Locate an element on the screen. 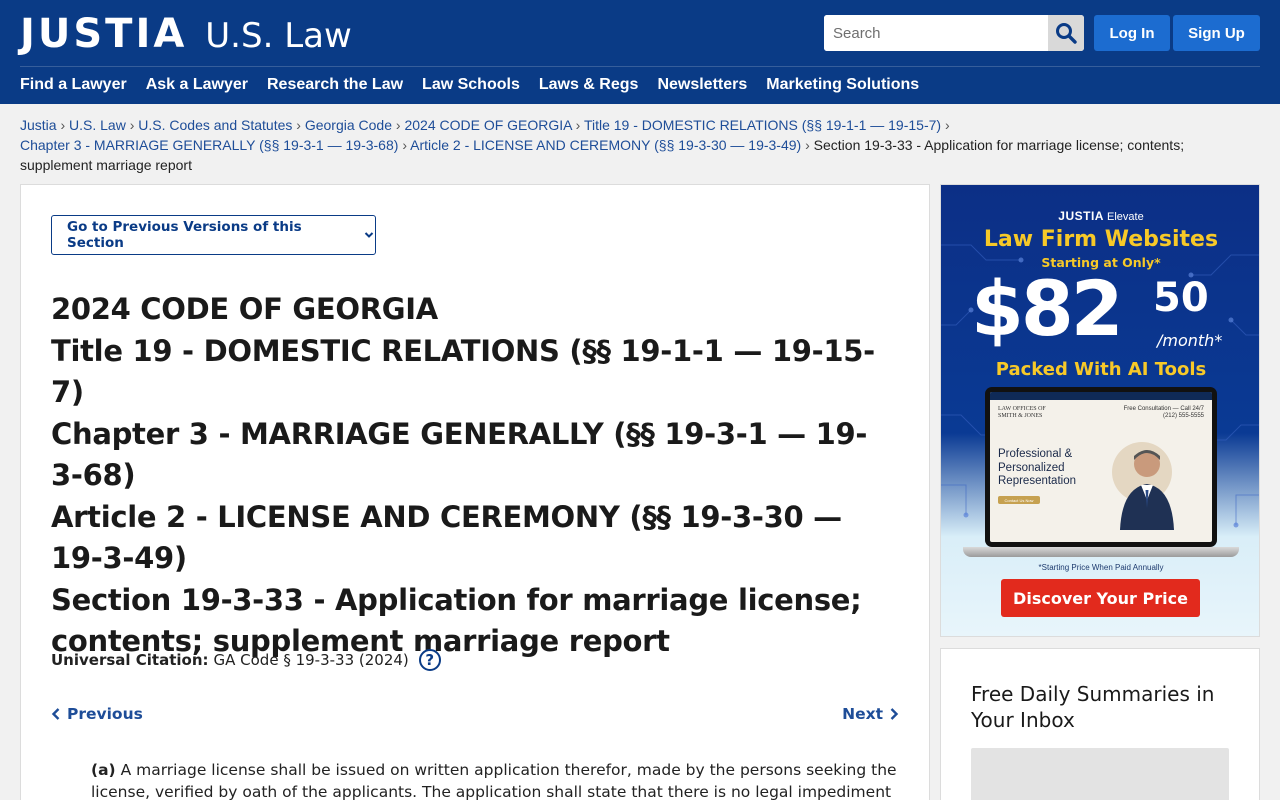 The width and height of the screenshot is (1280, 800). nav-laws-and-regs: Laws & Regs is located at coordinates (589, 85).